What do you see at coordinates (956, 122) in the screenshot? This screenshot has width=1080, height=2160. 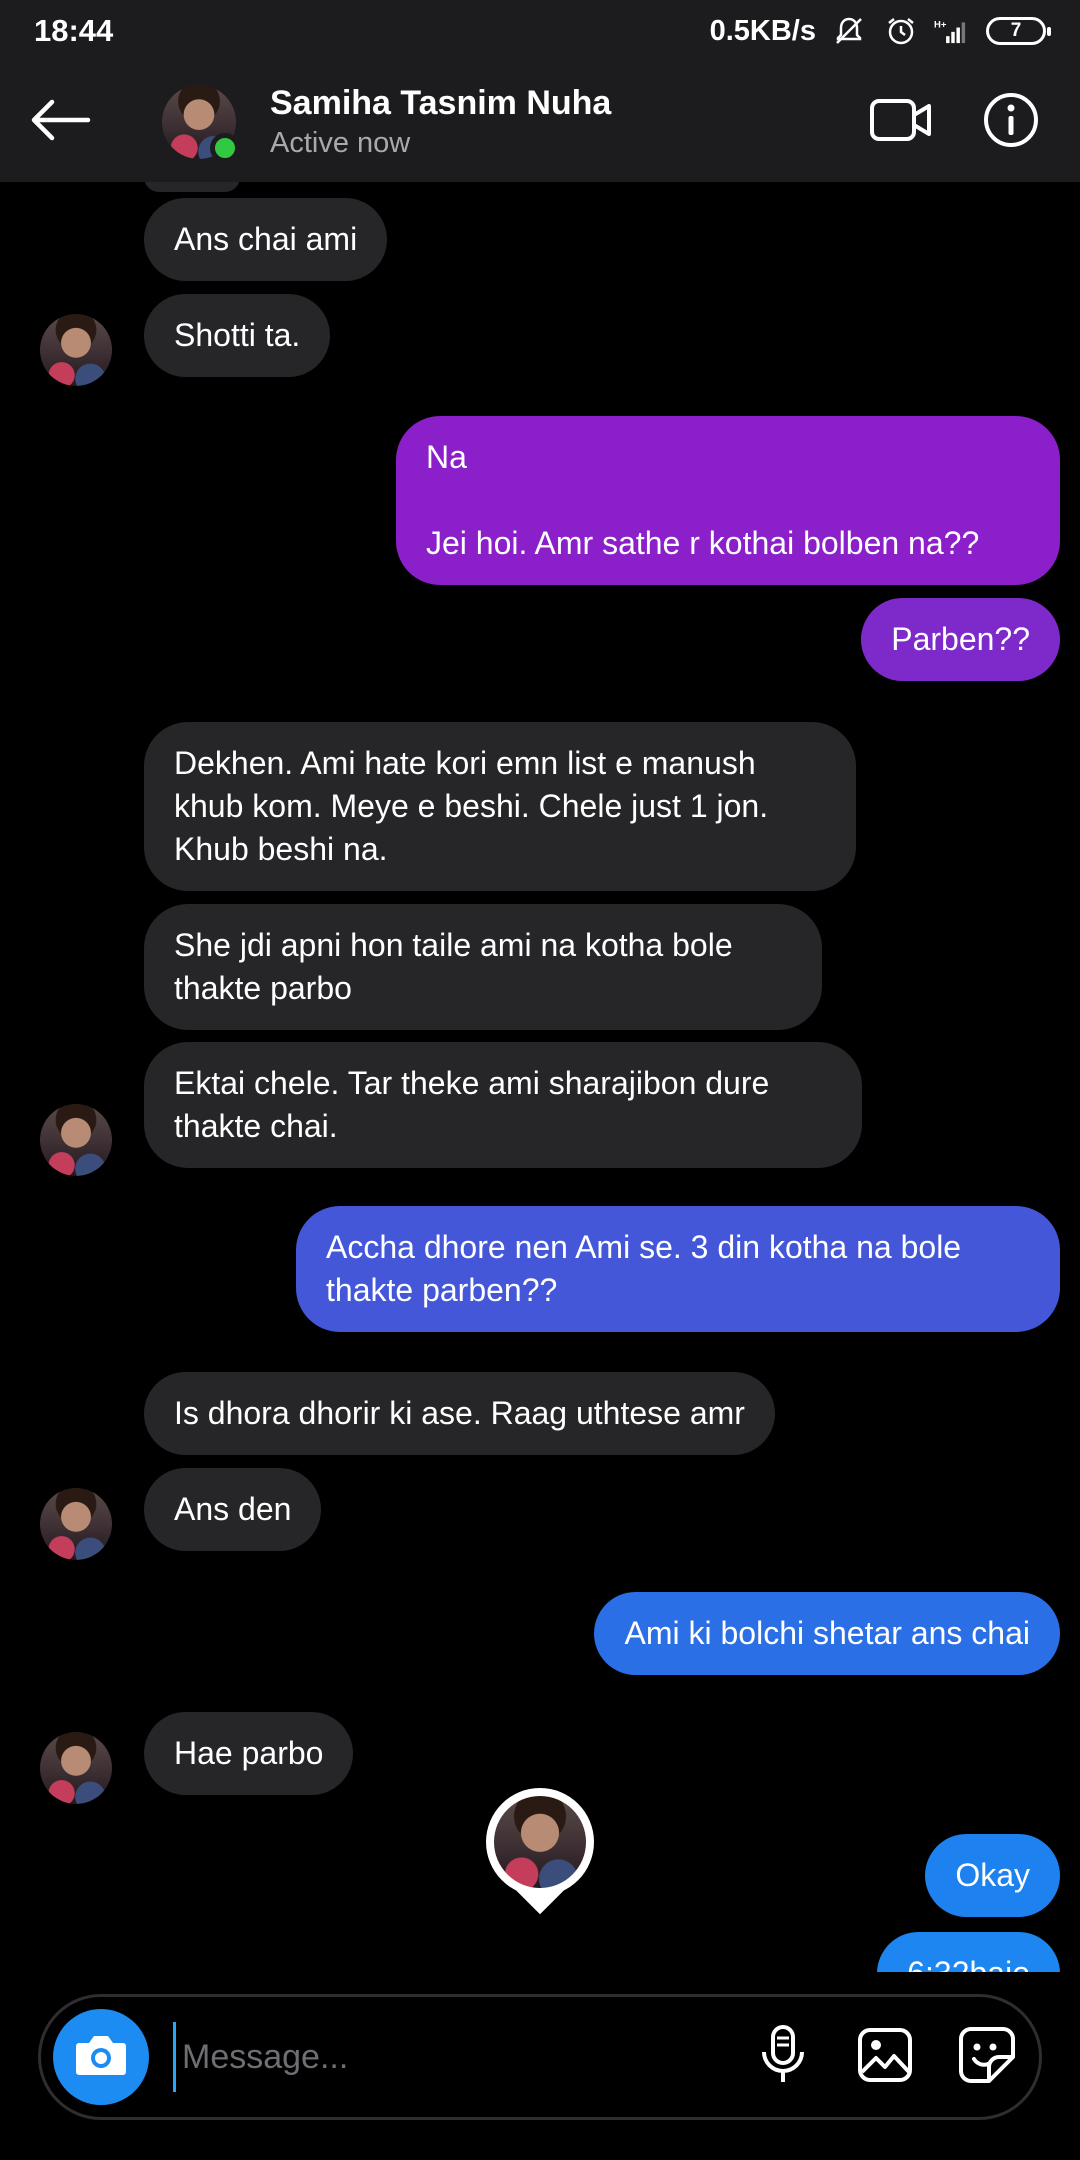 I see `header-actions` at bounding box center [956, 122].